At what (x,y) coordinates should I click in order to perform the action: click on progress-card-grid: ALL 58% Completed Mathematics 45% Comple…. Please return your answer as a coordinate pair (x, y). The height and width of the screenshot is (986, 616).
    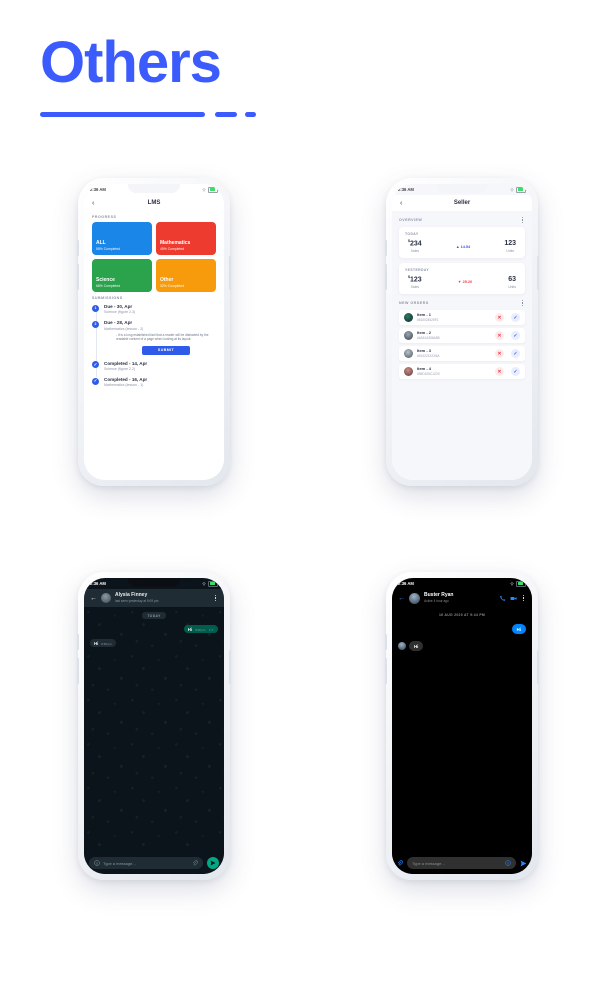
    Looking at the image, I should click on (154, 257).